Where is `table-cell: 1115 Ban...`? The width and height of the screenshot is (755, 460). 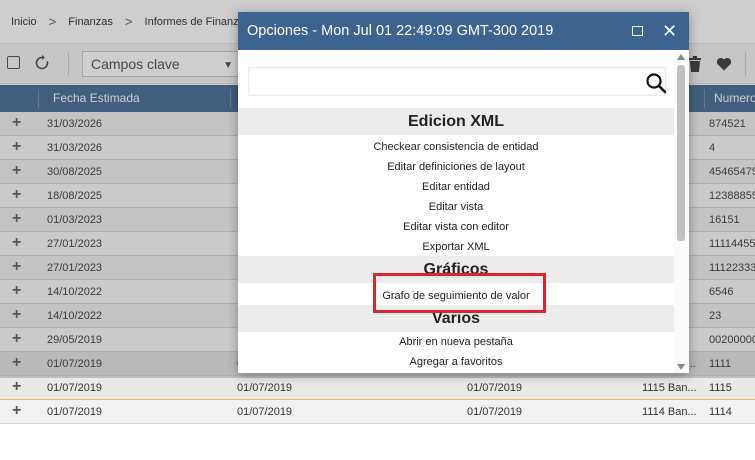
table-cell: 1115 Ban... is located at coordinates (669, 388).